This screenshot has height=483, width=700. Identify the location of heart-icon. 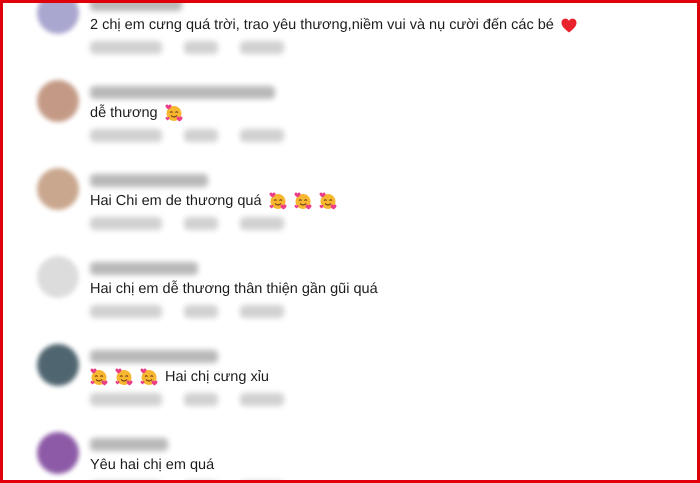
(568, 25).